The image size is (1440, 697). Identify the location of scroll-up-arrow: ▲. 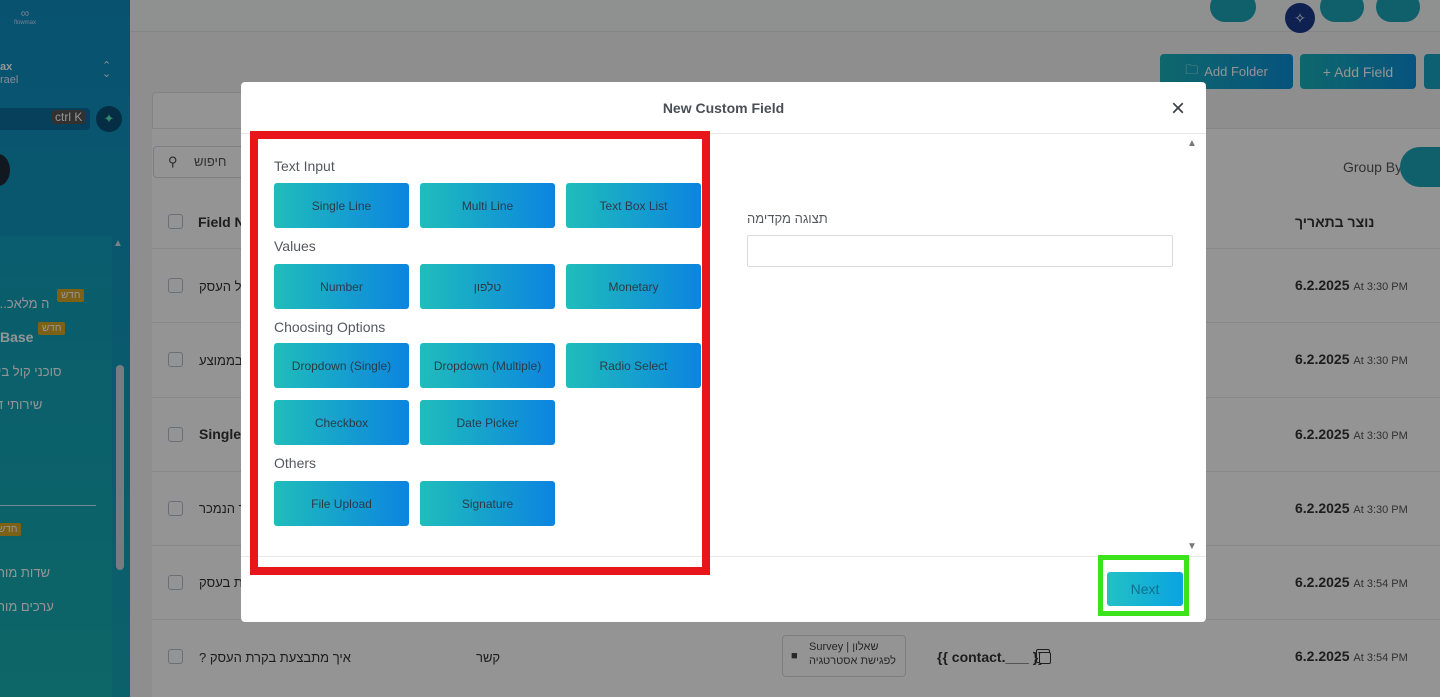
(1192, 143).